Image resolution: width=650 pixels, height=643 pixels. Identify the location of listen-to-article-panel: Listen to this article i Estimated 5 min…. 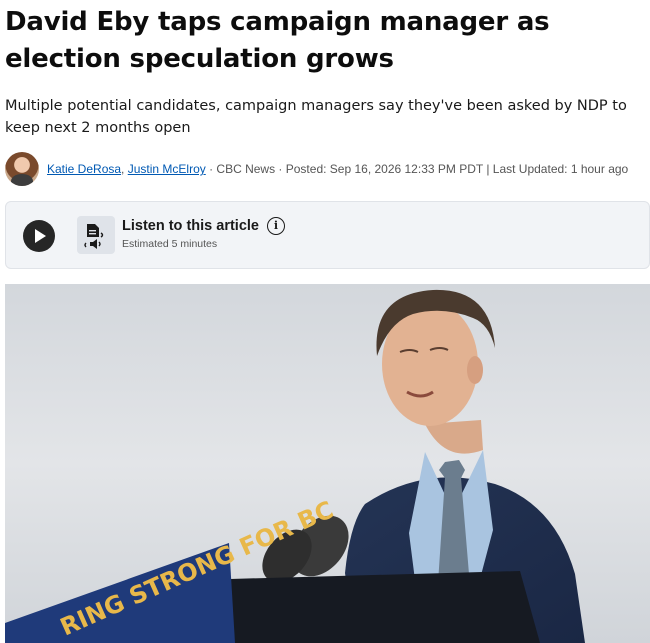
(327, 235).